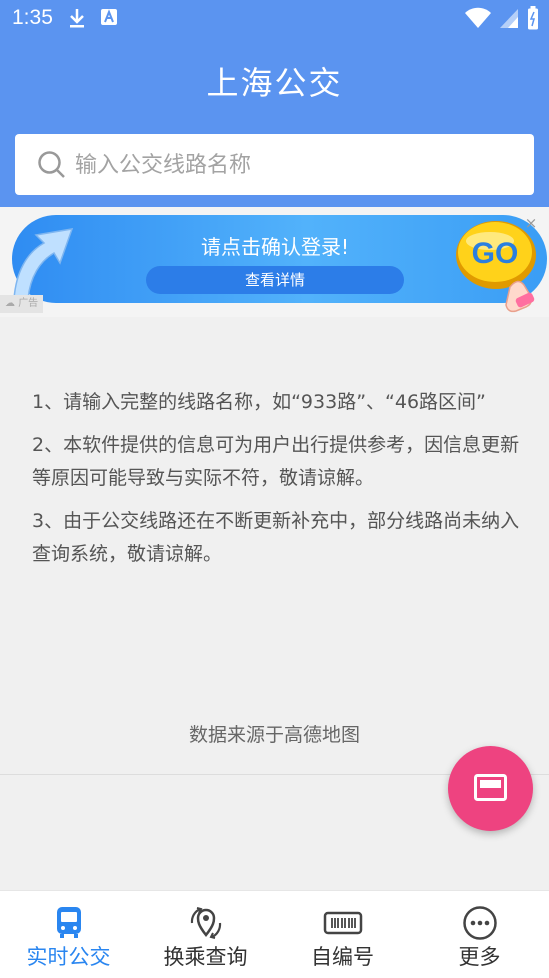 The width and height of the screenshot is (549, 978). I want to click on bus-icon, so click(69, 924).